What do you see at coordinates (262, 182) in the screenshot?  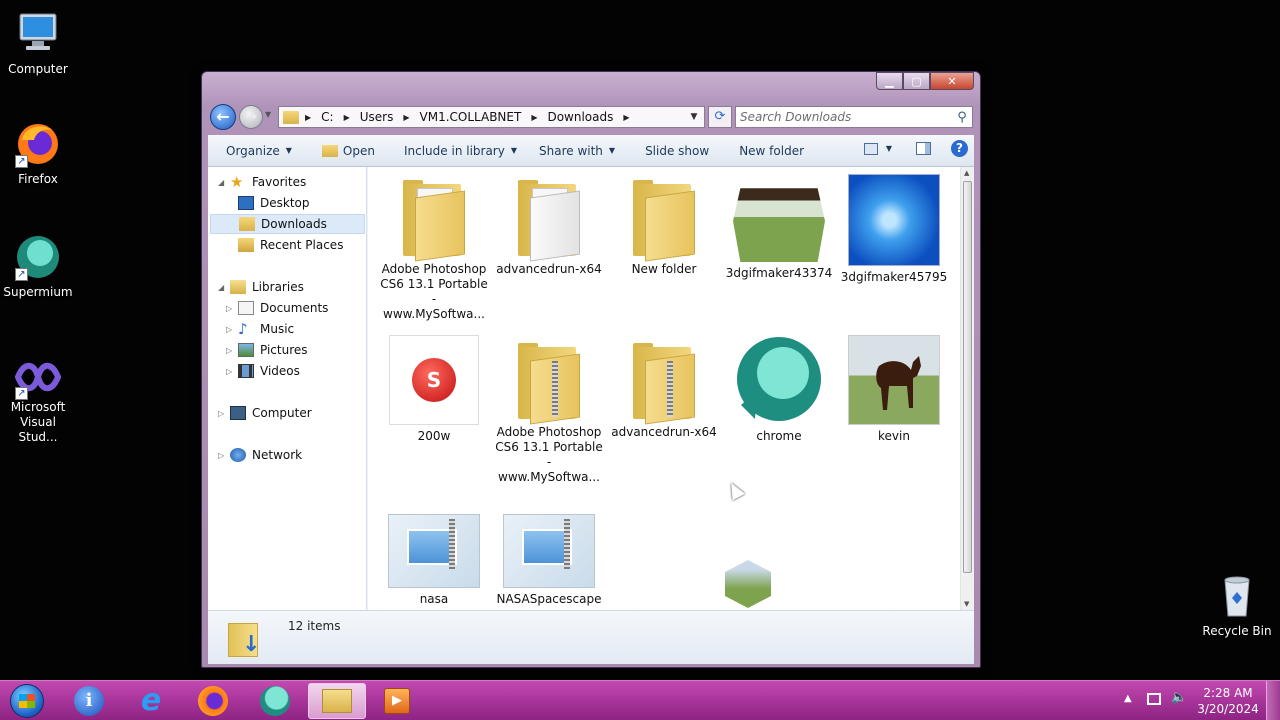 I see `nav-favorites: ◢ ★ Favorites` at bounding box center [262, 182].